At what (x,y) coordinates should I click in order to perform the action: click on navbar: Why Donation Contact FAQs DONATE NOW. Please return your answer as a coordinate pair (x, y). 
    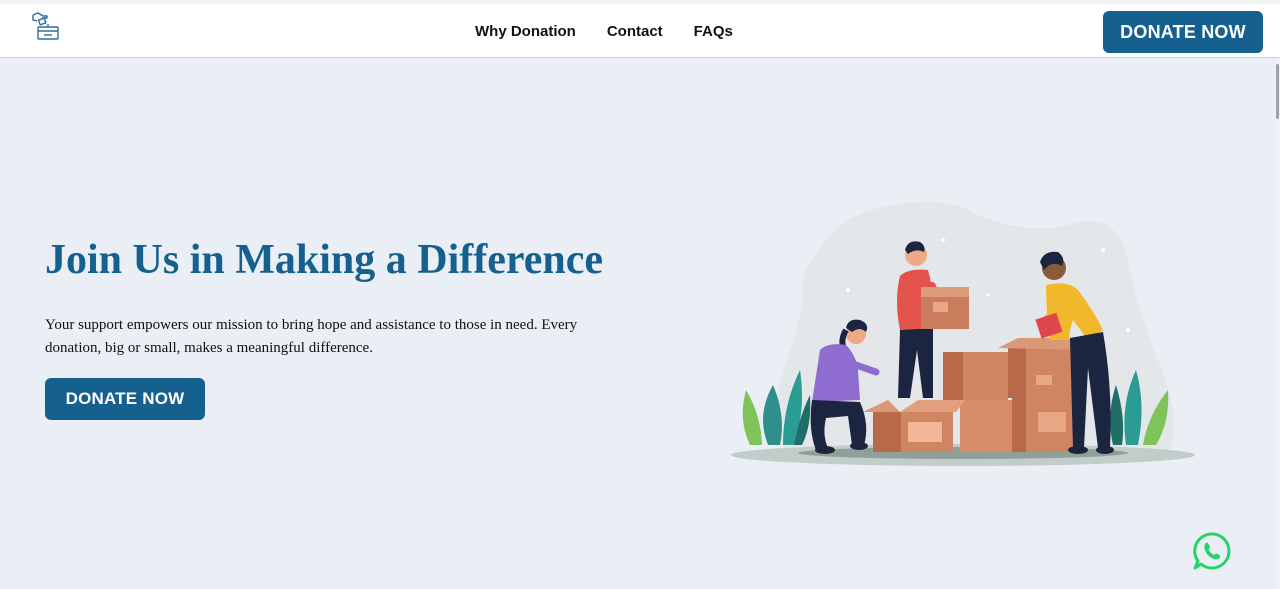
    Looking at the image, I should click on (640, 31).